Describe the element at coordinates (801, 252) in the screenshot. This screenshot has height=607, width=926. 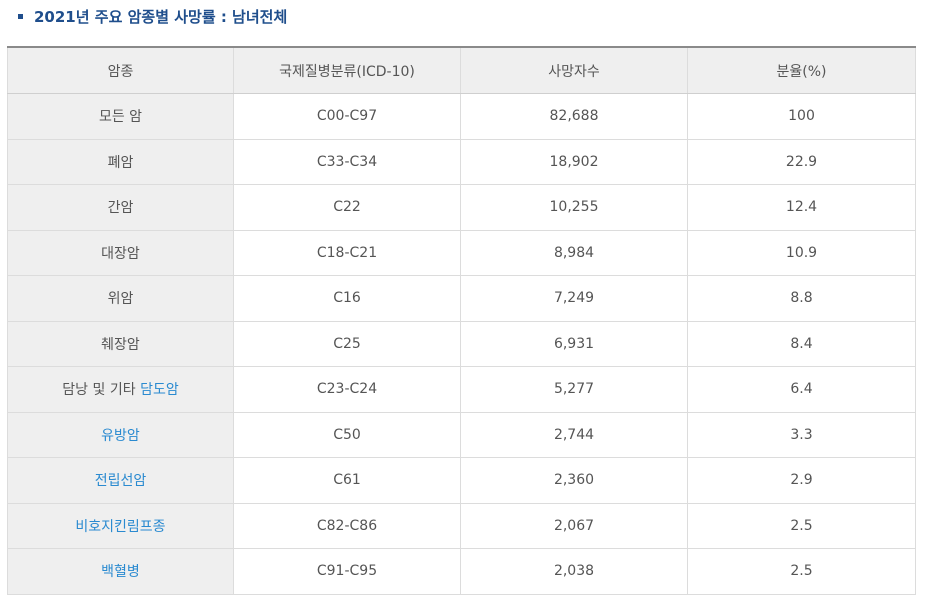
I see `cell-ratio: 10.9` at that location.